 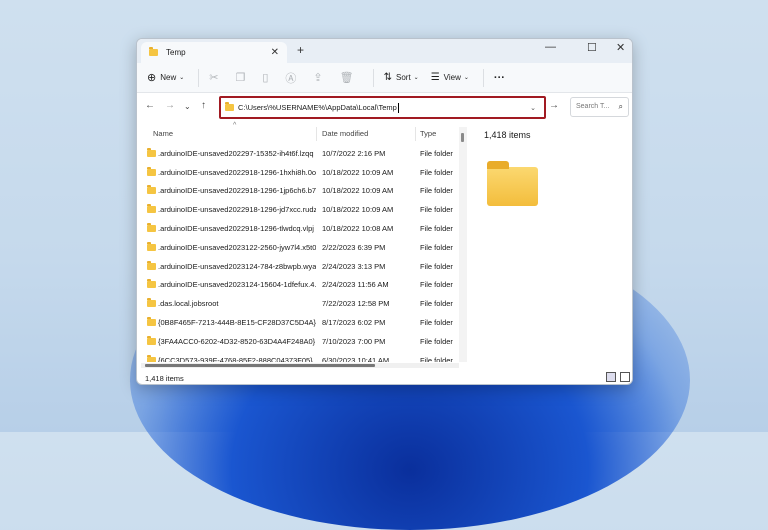 What do you see at coordinates (554, 105) in the screenshot?
I see `go-icon: →` at bounding box center [554, 105].